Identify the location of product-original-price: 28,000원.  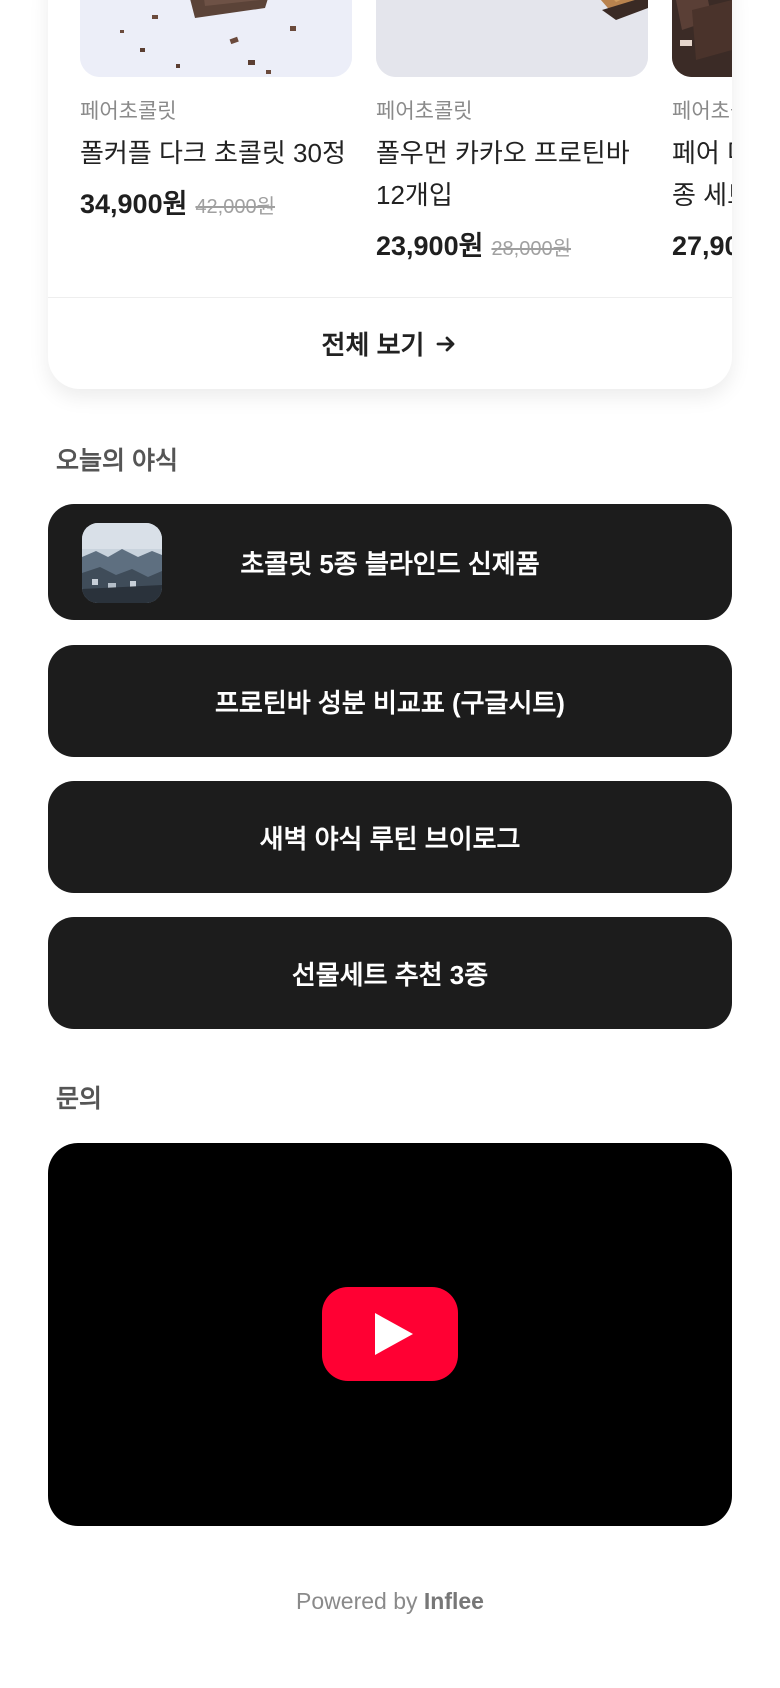
(531, 249).